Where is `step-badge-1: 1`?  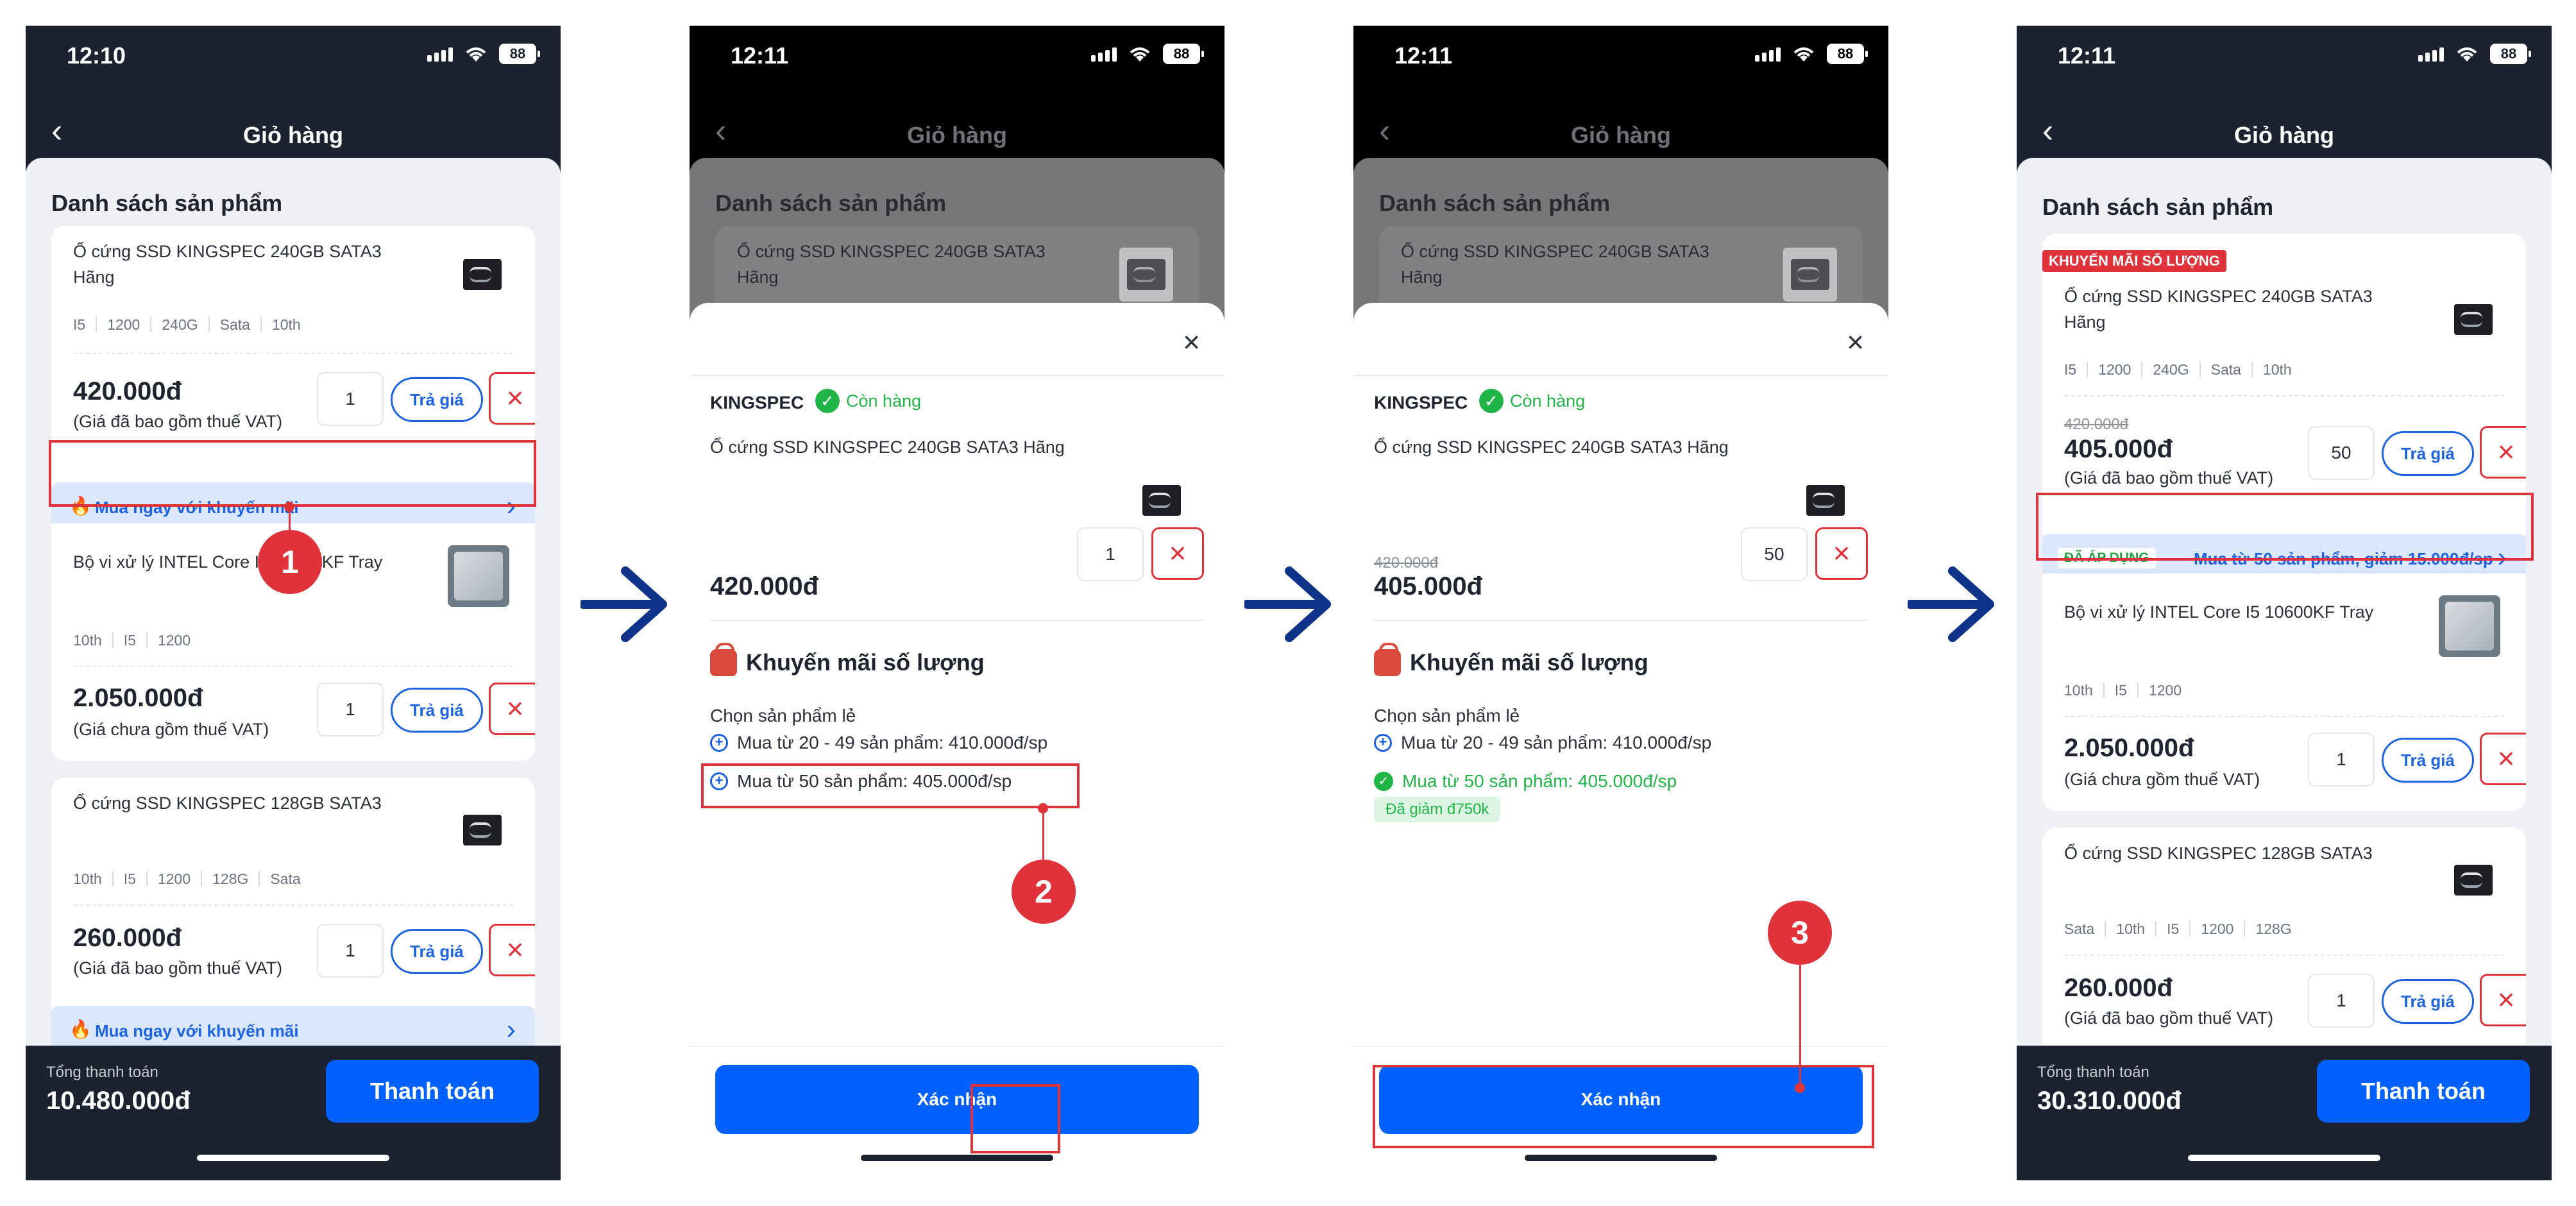
step-badge-1: 1 is located at coordinates (290, 562).